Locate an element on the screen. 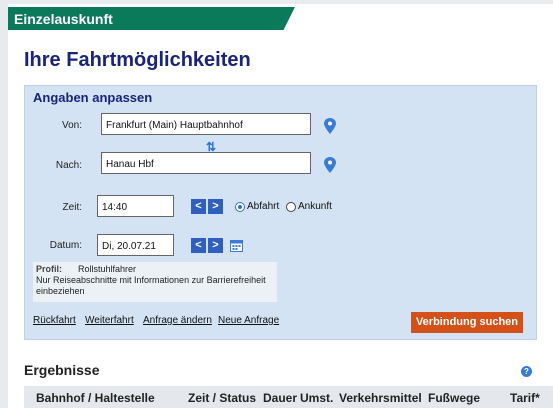 The width and height of the screenshot is (553, 408). calendar-icon is located at coordinates (236, 245).